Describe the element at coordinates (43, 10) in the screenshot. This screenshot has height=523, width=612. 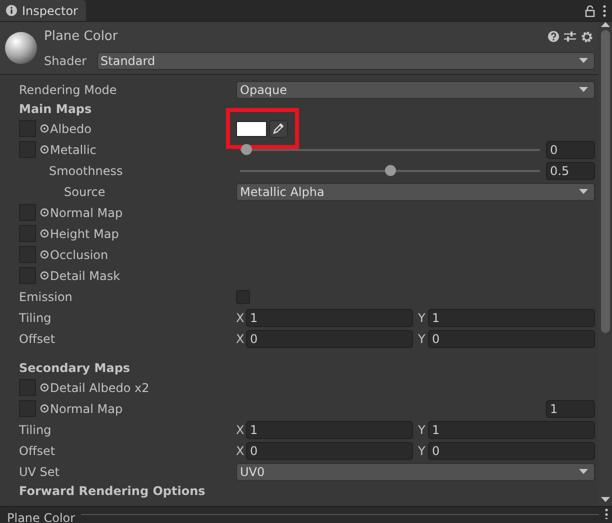
I see `inspector-tab: Inspector` at that location.